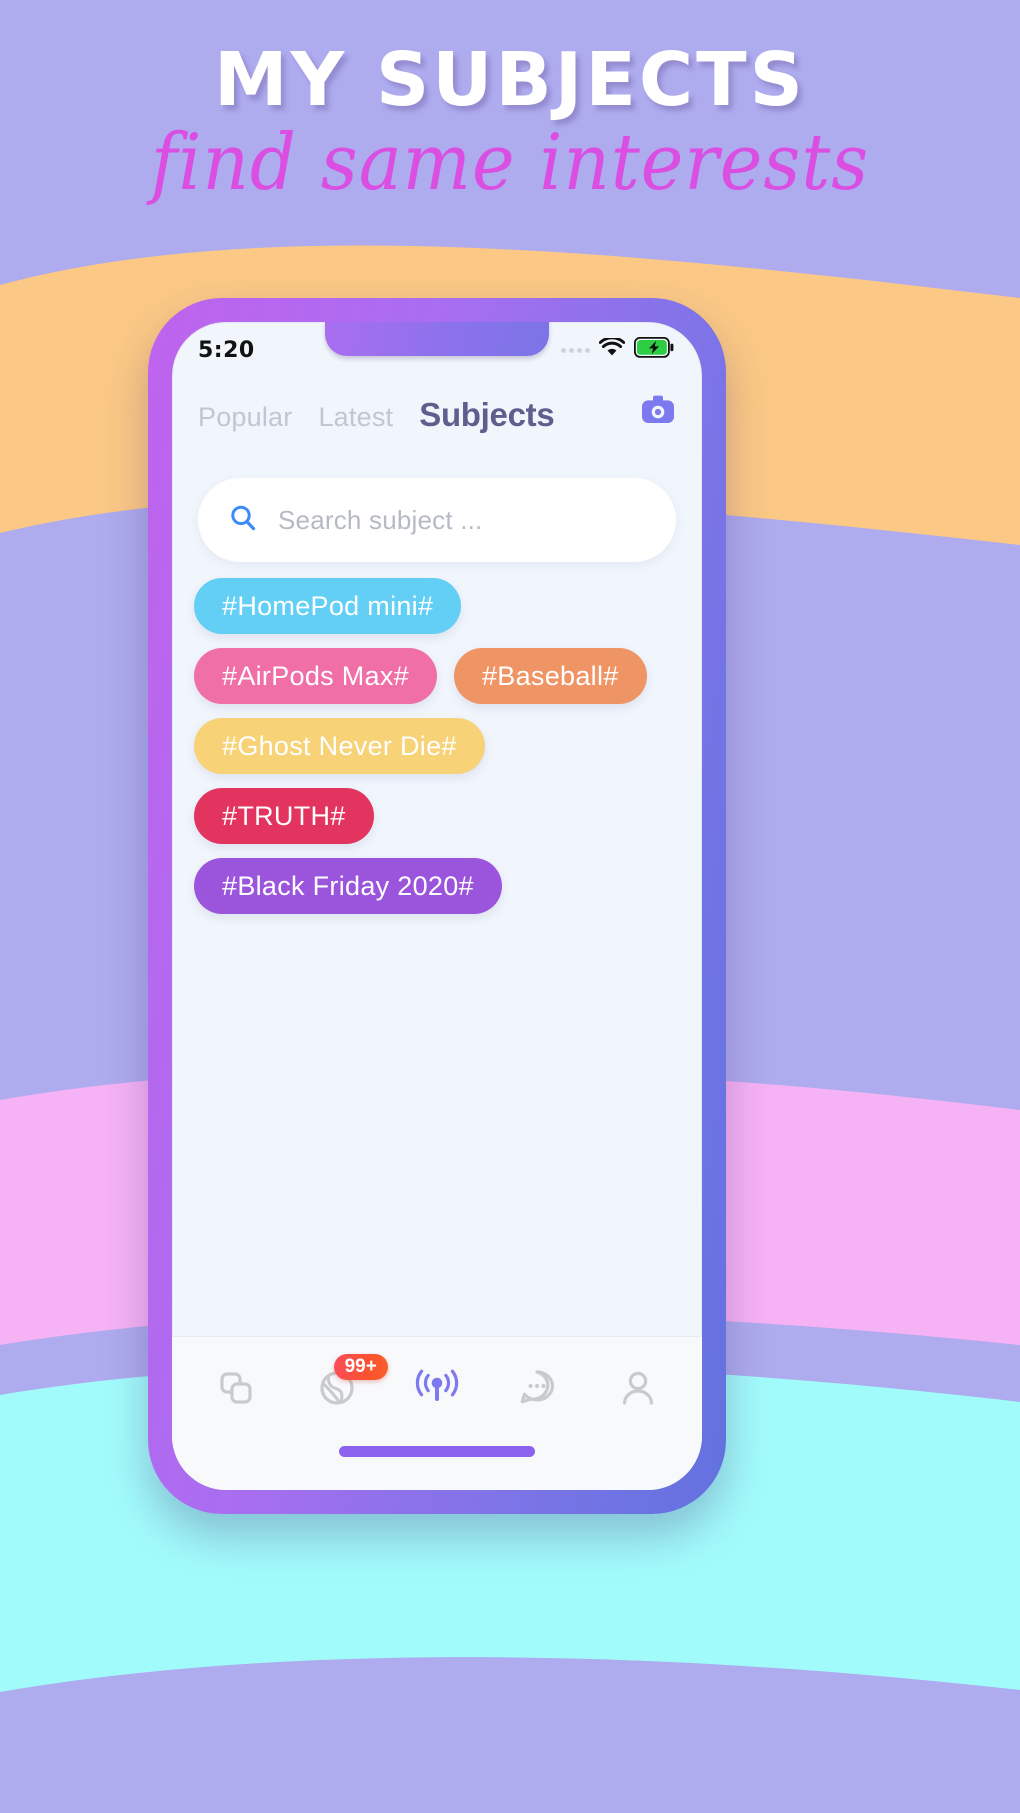  Describe the element at coordinates (437, 339) in the screenshot. I see `phone-notch` at that location.